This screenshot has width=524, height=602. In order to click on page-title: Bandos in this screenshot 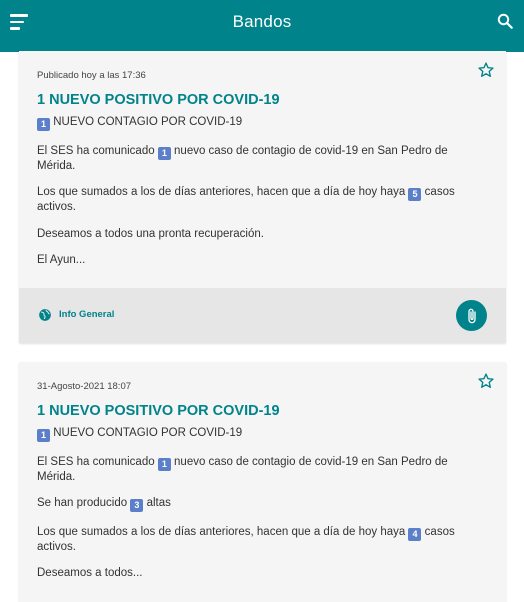, I will do `click(262, 21)`.